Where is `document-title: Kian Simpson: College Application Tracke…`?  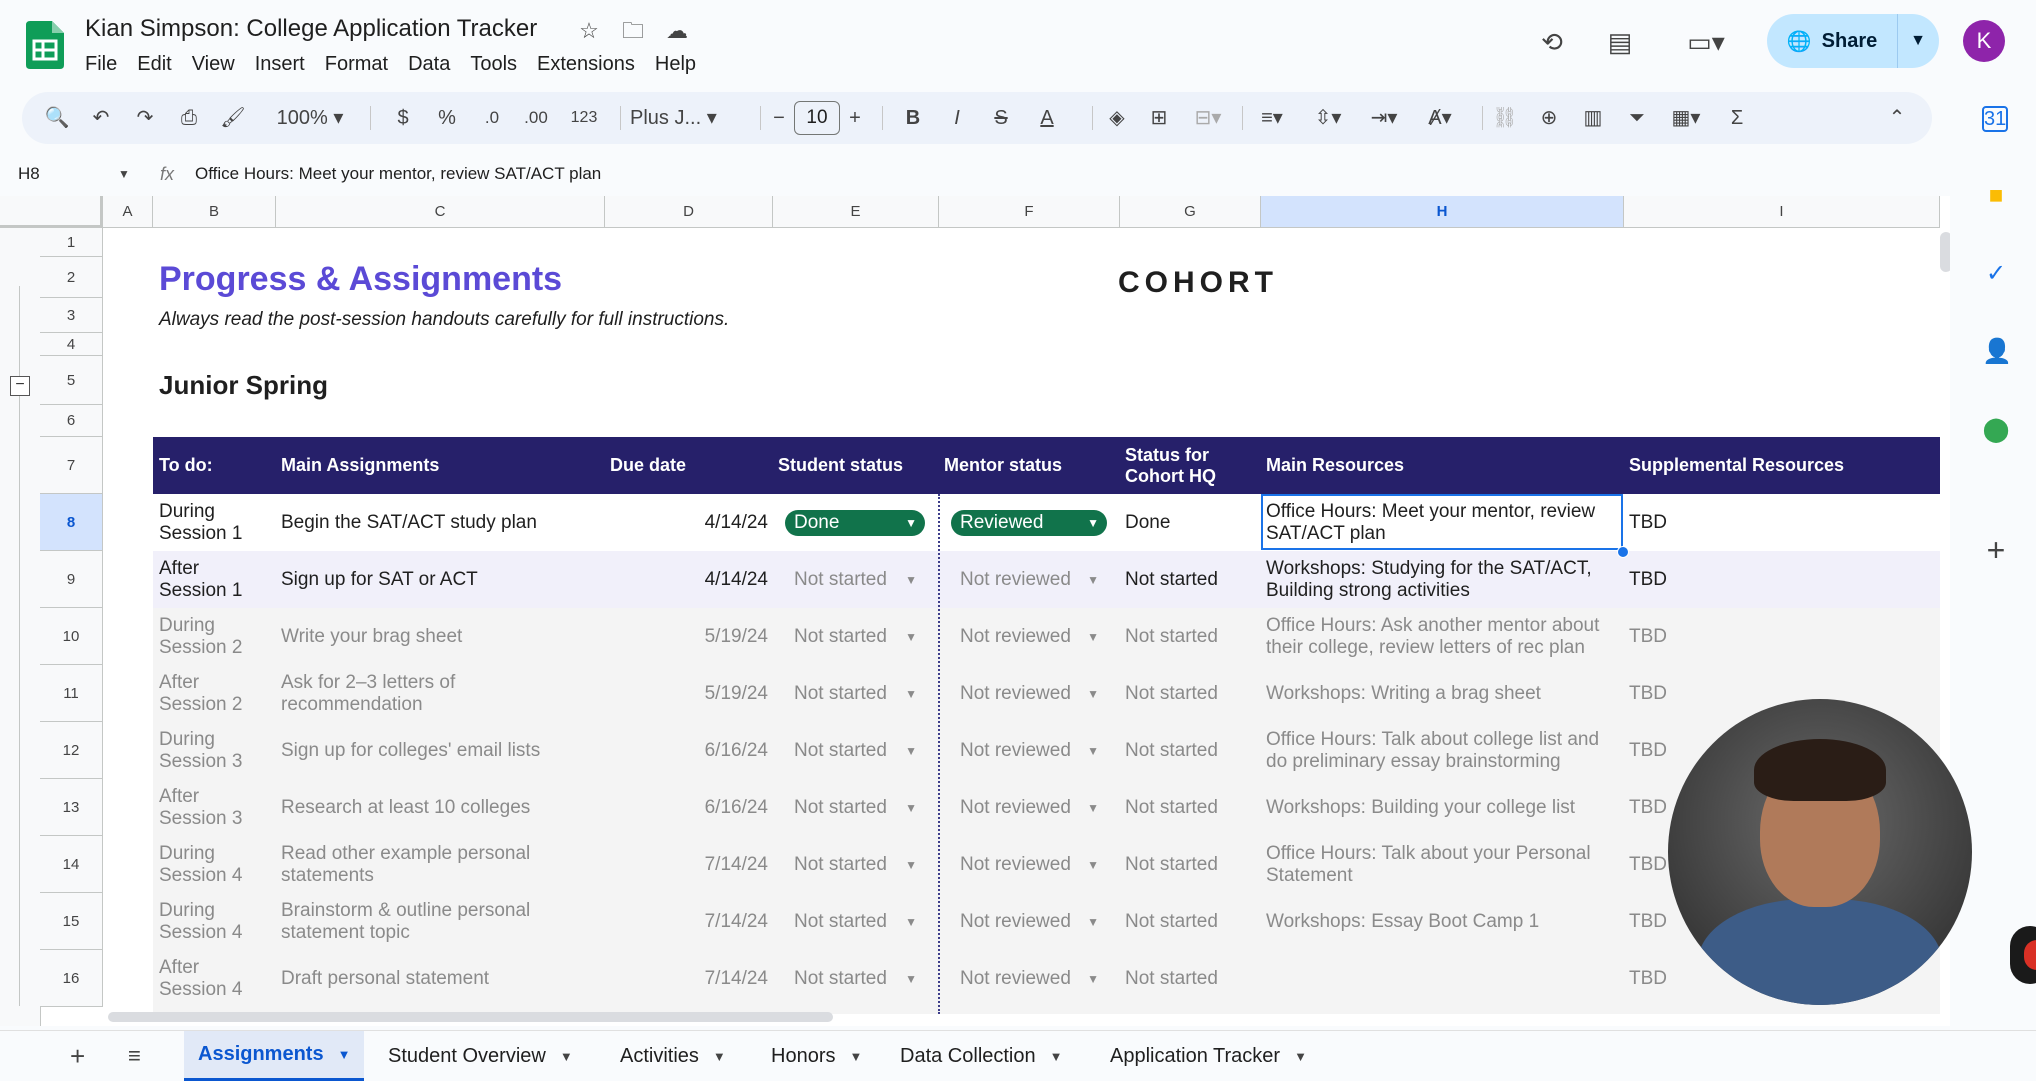 document-title: Kian Simpson: College Application Tracke… is located at coordinates (311, 29).